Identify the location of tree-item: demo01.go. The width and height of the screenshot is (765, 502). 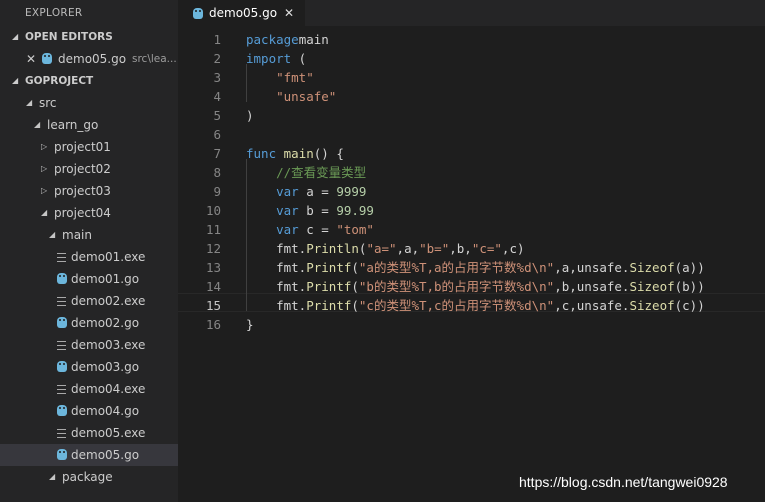
(89, 279).